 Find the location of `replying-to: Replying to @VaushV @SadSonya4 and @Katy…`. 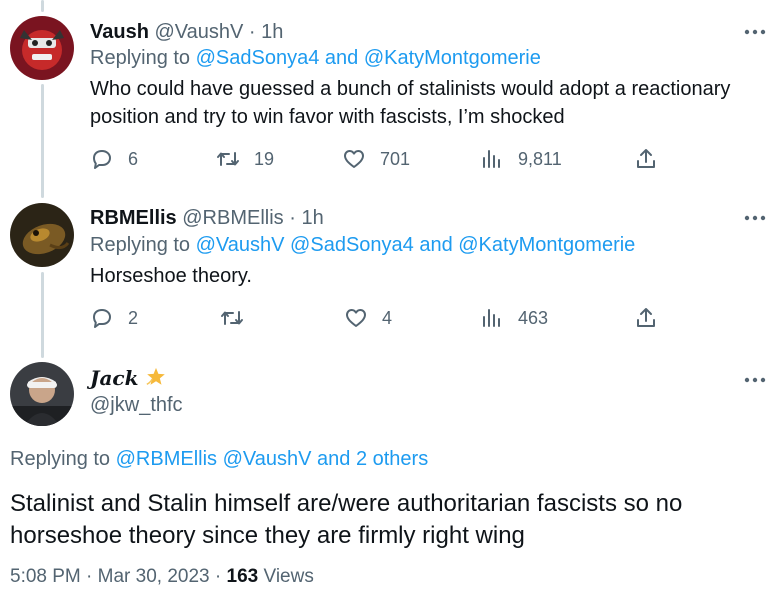

replying-to: Replying to @VaushV @SadSonya4 and @Katy… is located at coordinates (362, 245).